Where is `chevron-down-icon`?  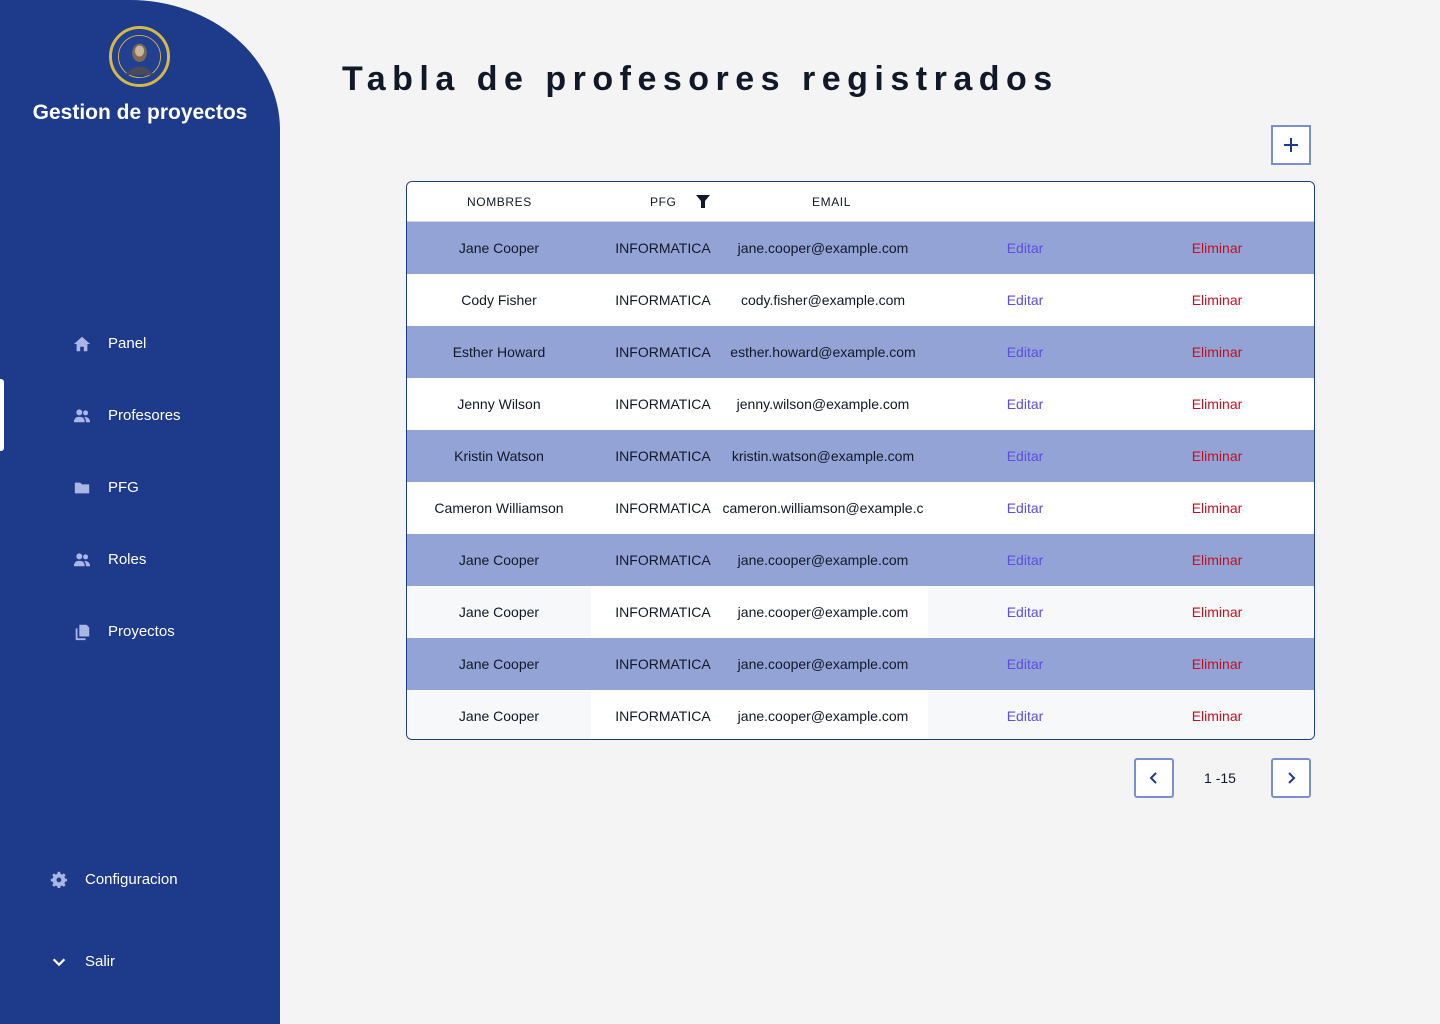
chevron-down-icon is located at coordinates (59, 962).